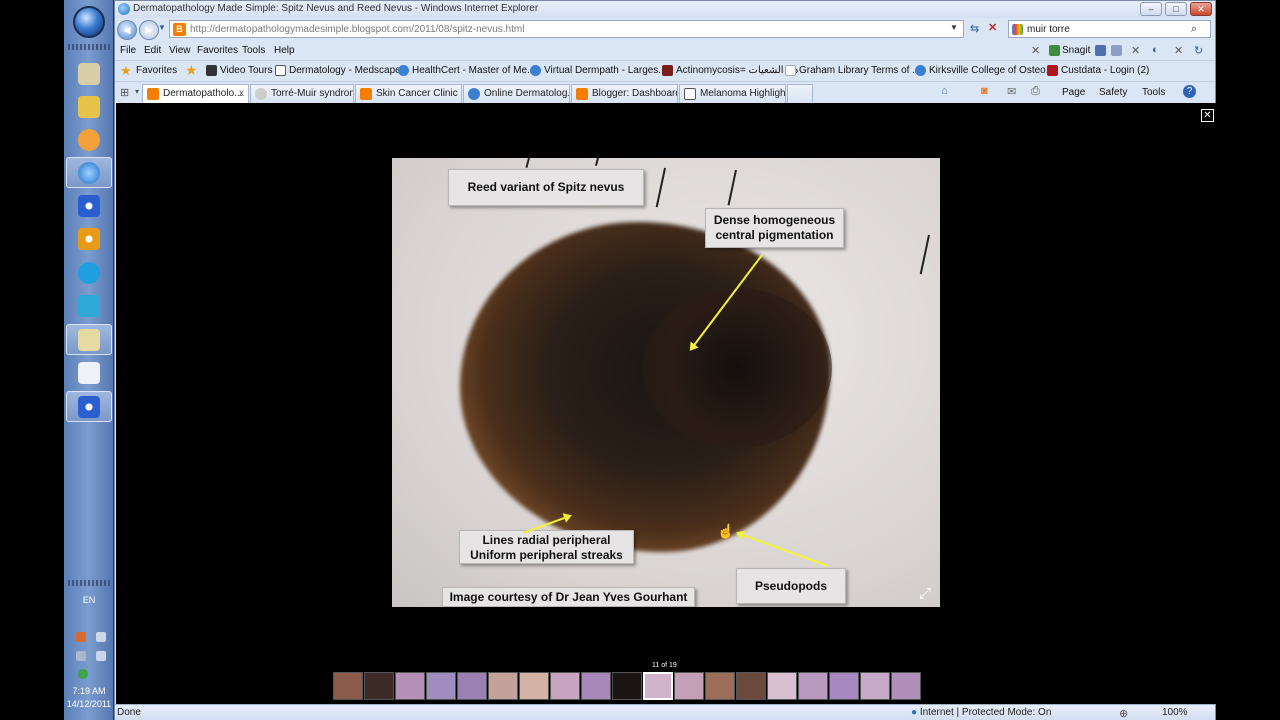 The width and height of the screenshot is (1280, 720). I want to click on tab-list-icon: ▾, so click(137, 91).